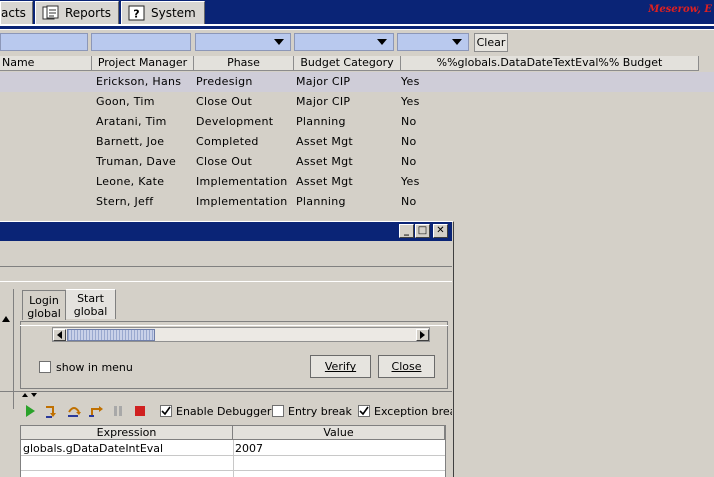  Describe the element at coordinates (140, 411) in the screenshot. I see `stop-icon` at that location.